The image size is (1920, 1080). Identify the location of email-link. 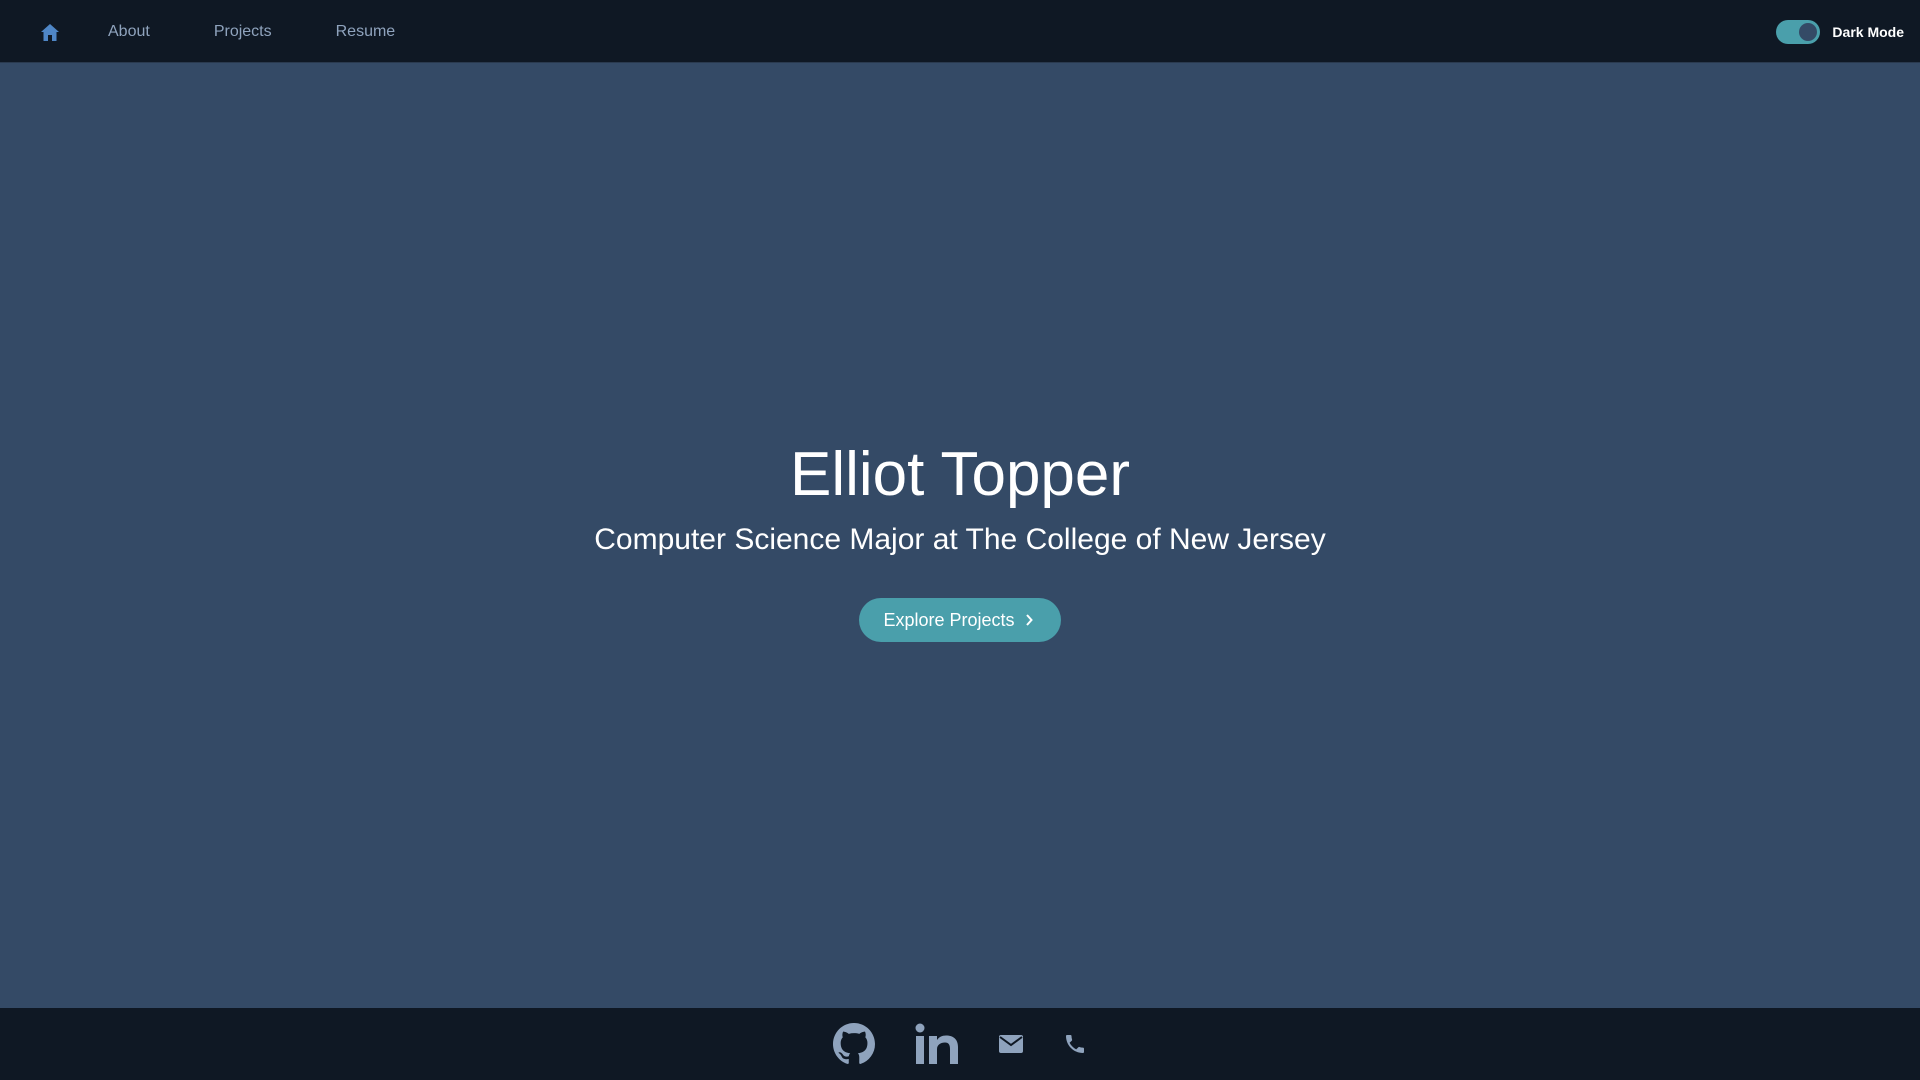
(1011, 1044).